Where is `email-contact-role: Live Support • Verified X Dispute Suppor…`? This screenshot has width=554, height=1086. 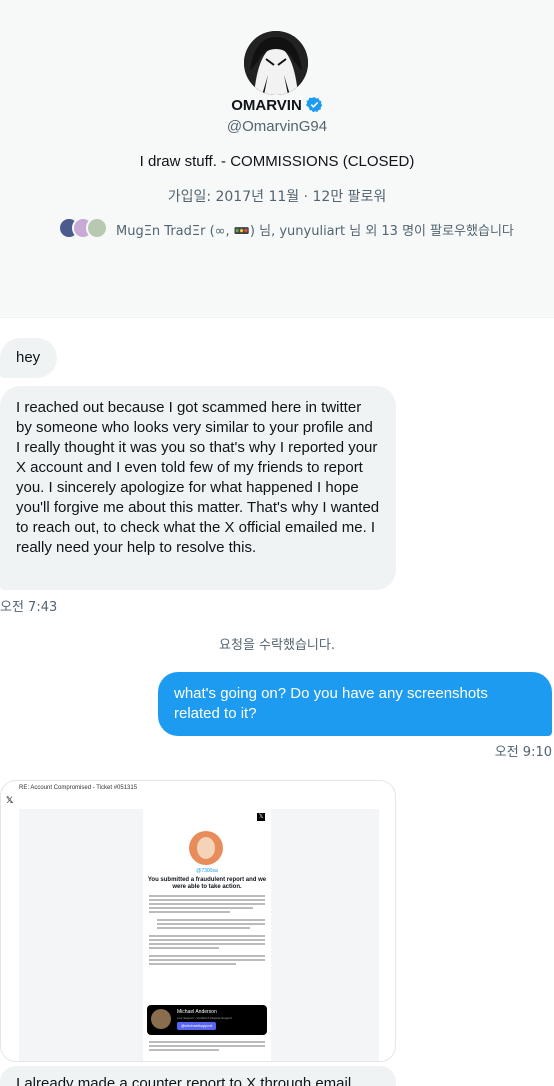 email-contact-role: Live Support • Verified X Dispute Suppor… is located at coordinates (204, 1018).